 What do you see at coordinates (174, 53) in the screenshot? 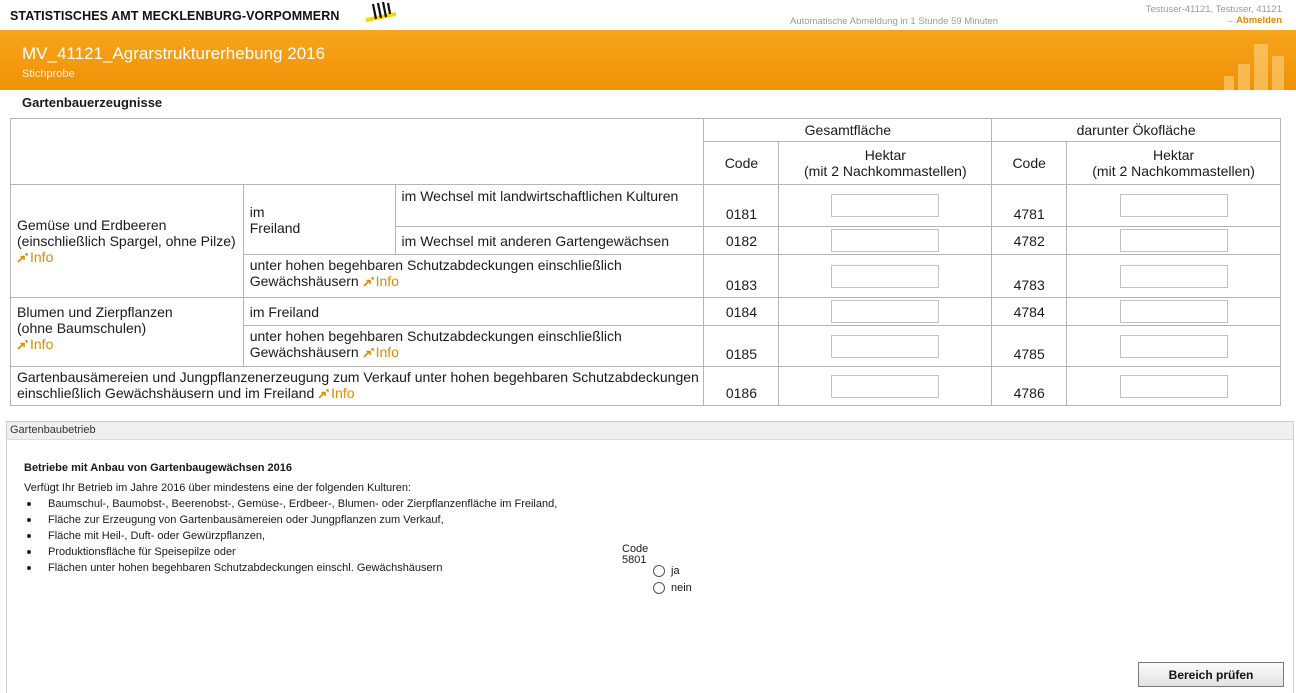
I see `survey-title: MV_41121_Agrarstrukturerhebung 2016` at bounding box center [174, 53].